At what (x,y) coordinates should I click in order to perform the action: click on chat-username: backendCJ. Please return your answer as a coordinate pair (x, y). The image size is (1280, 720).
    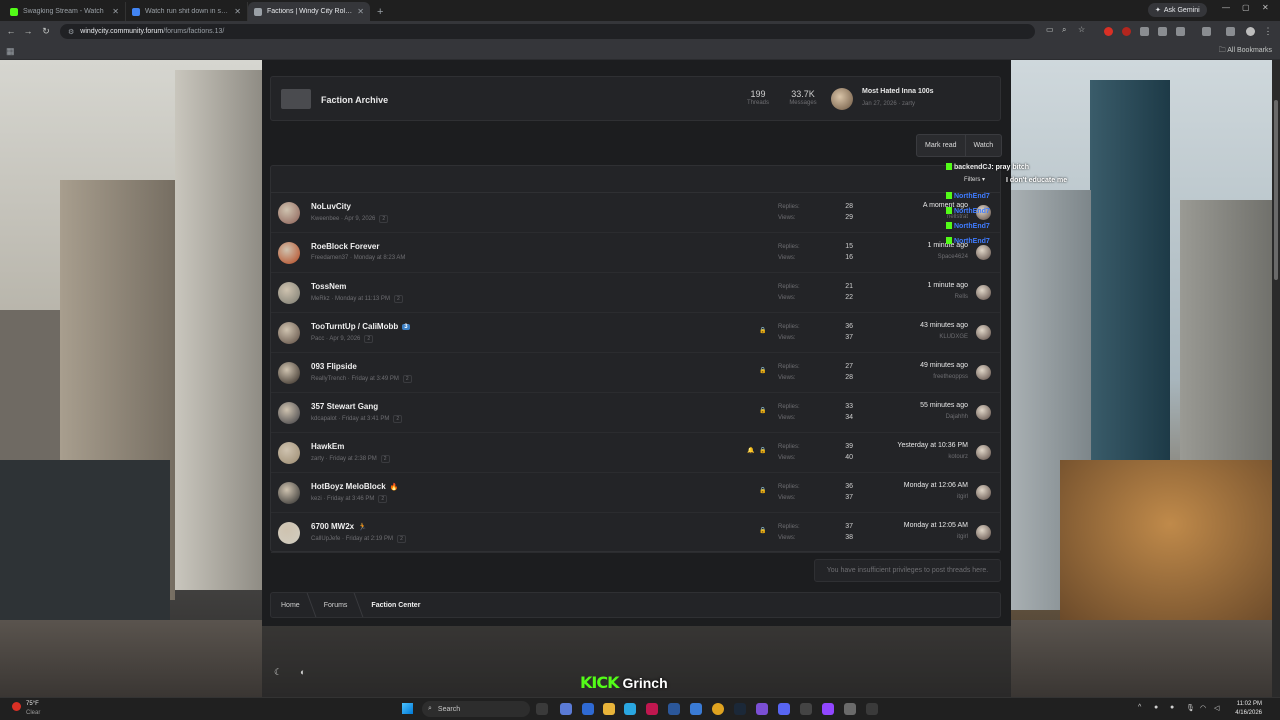
    Looking at the image, I should click on (972, 167).